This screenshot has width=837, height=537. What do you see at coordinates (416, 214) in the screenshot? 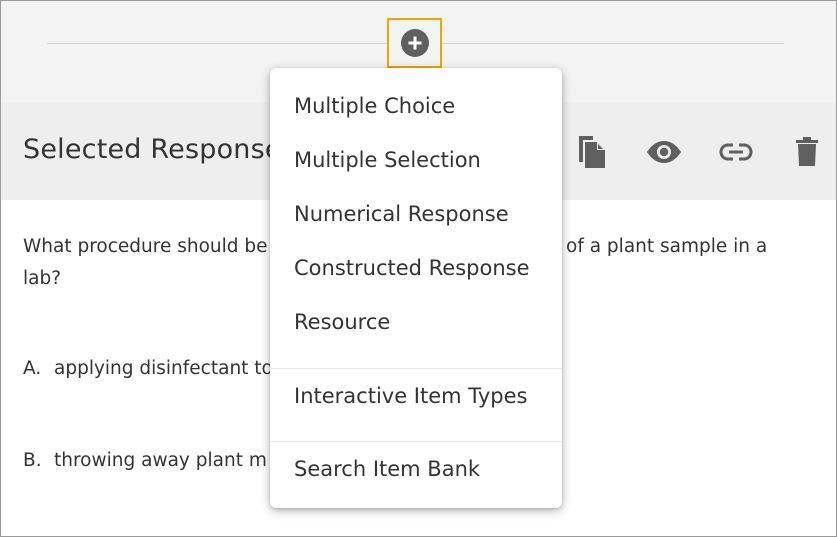
I see `menu-item-numerical-response: Numerical Response` at bounding box center [416, 214].